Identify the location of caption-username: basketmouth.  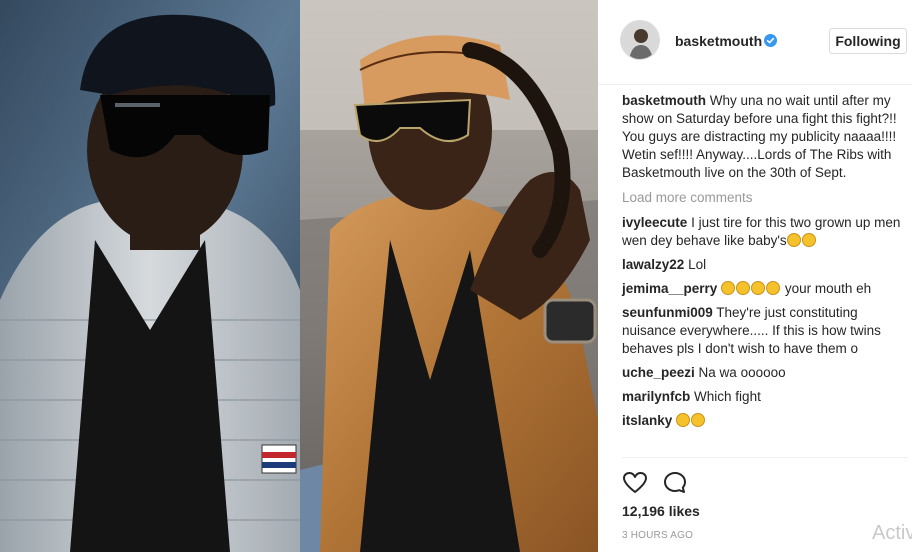
(664, 100).